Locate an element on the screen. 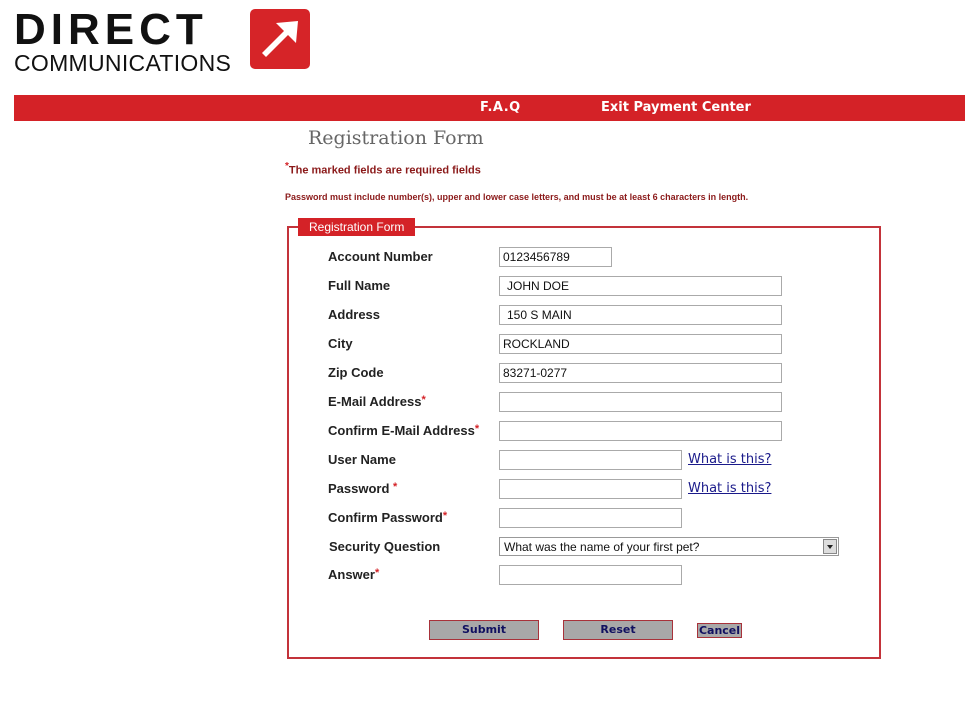 Image resolution: width=965 pixels, height=724 pixels. email-label-text: E-Mail Address is located at coordinates (375, 401).